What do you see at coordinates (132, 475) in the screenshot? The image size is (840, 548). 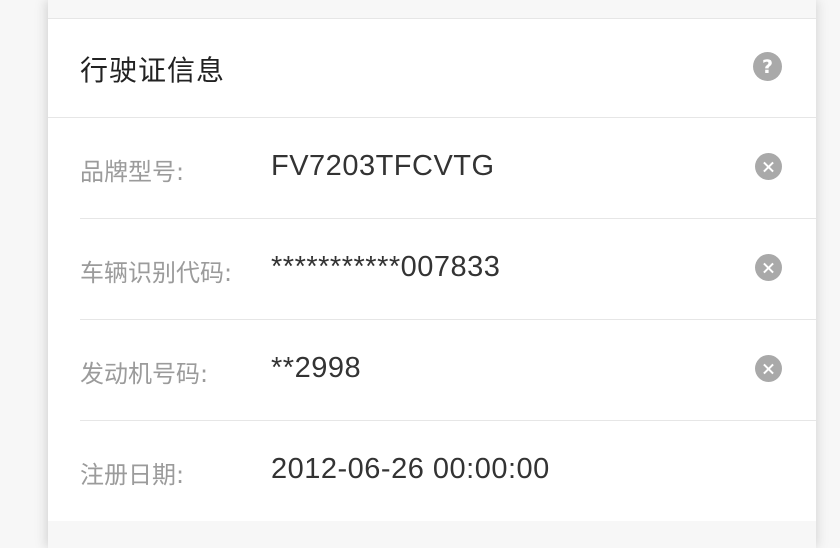 I see `register-date-label: 注册日期:` at bounding box center [132, 475].